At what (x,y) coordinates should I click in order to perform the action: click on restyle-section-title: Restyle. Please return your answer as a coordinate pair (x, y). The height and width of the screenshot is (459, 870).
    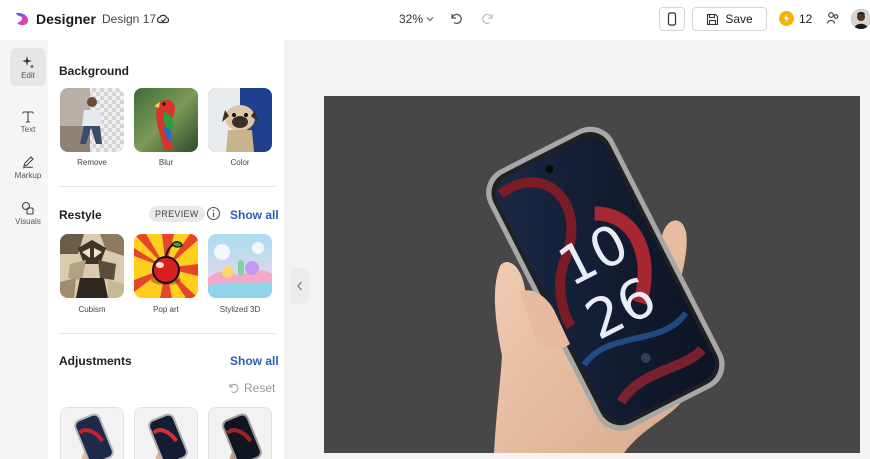
    Looking at the image, I should click on (80, 215).